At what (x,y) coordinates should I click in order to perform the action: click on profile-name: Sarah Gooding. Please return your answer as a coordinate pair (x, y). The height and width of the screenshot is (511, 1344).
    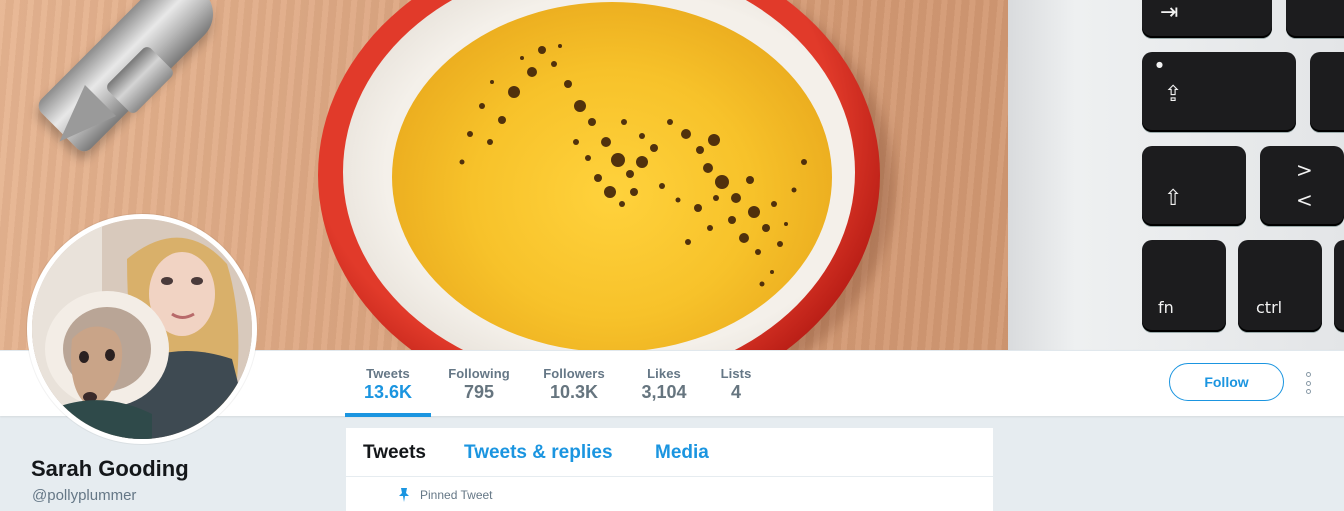
    Looking at the image, I should click on (110, 469).